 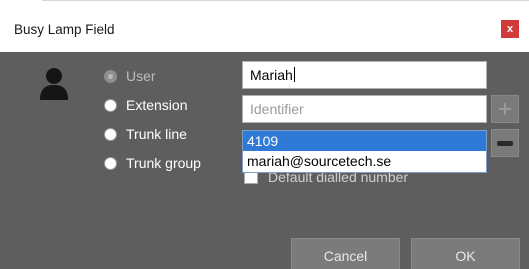 I want to click on plus-icon-stroke, so click(x=505, y=109).